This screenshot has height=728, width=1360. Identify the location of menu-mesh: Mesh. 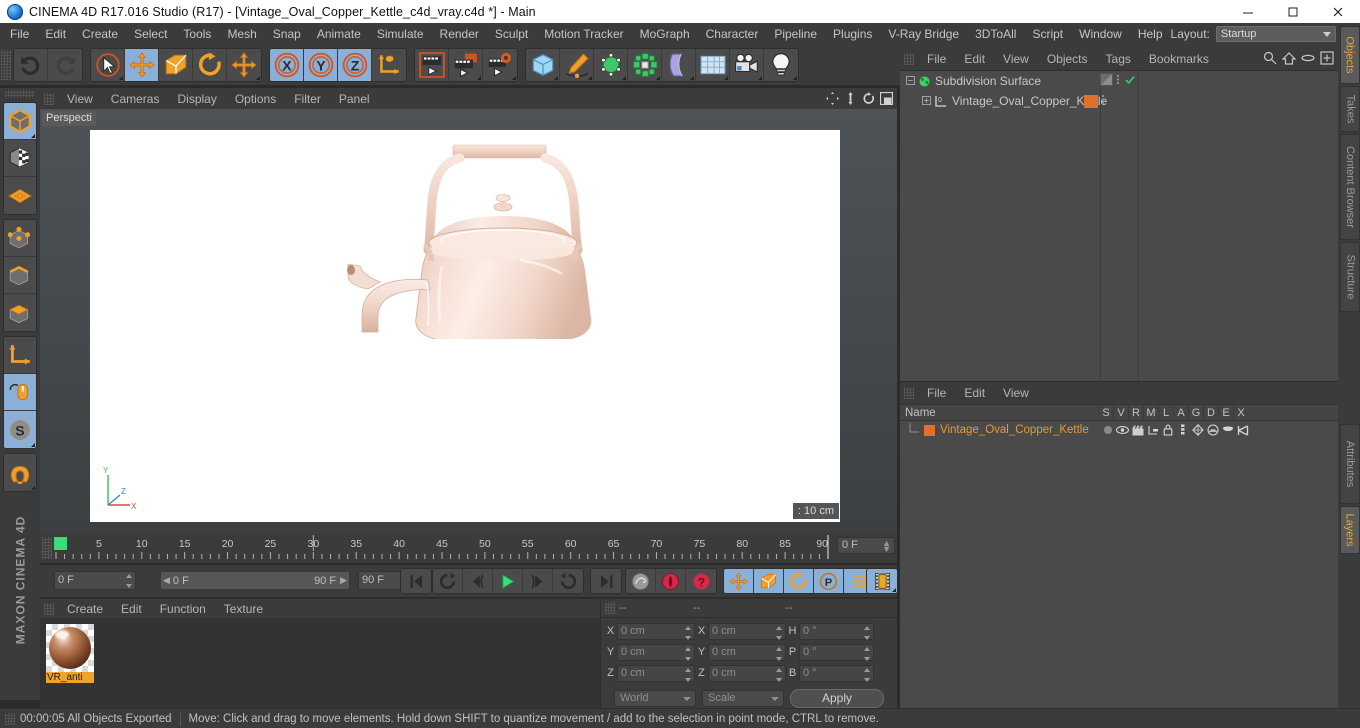
(241, 34).